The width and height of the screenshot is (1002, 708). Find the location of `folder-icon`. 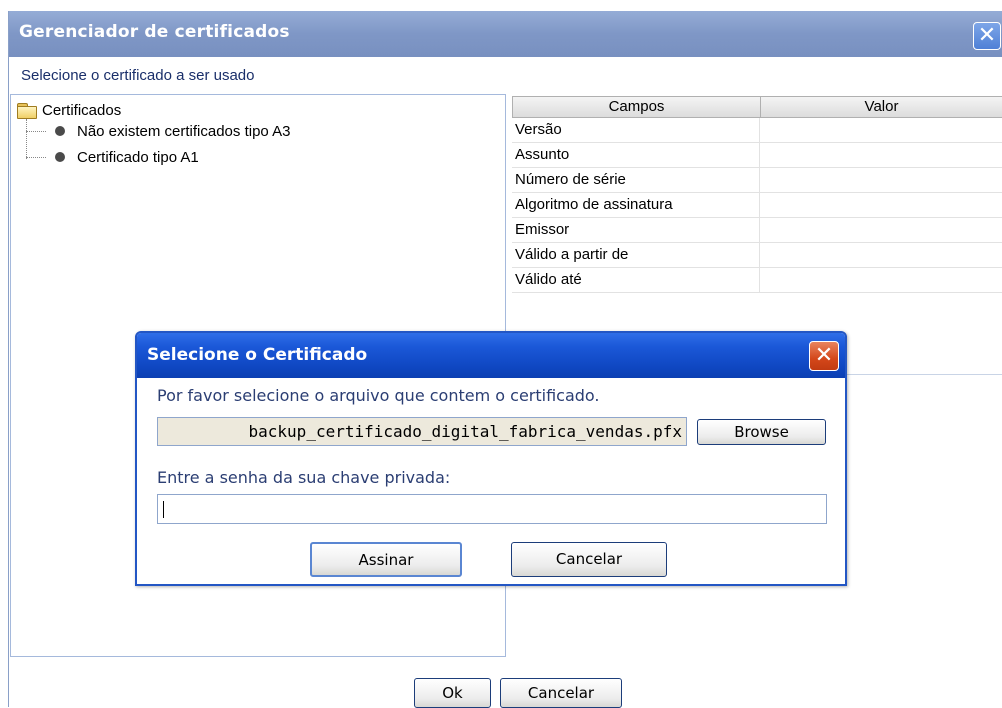

folder-icon is located at coordinates (27, 110).